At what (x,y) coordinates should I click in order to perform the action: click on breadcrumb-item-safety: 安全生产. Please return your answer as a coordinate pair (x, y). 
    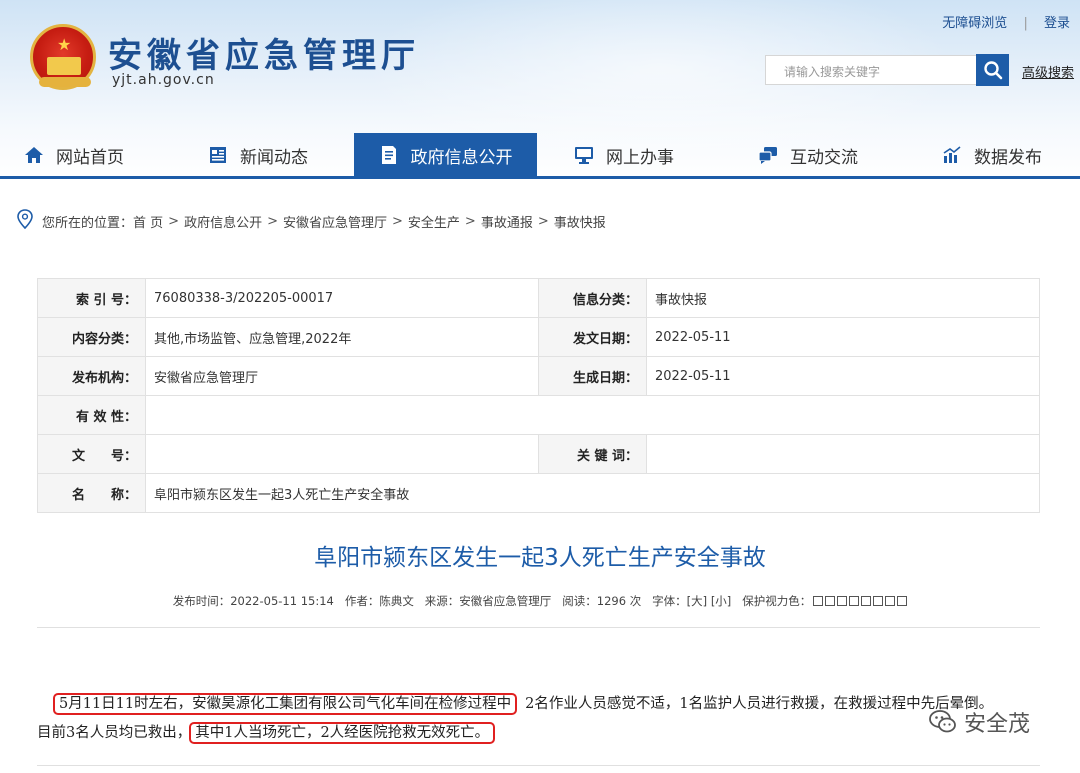
    Looking at the image, I should click on (434, 221).